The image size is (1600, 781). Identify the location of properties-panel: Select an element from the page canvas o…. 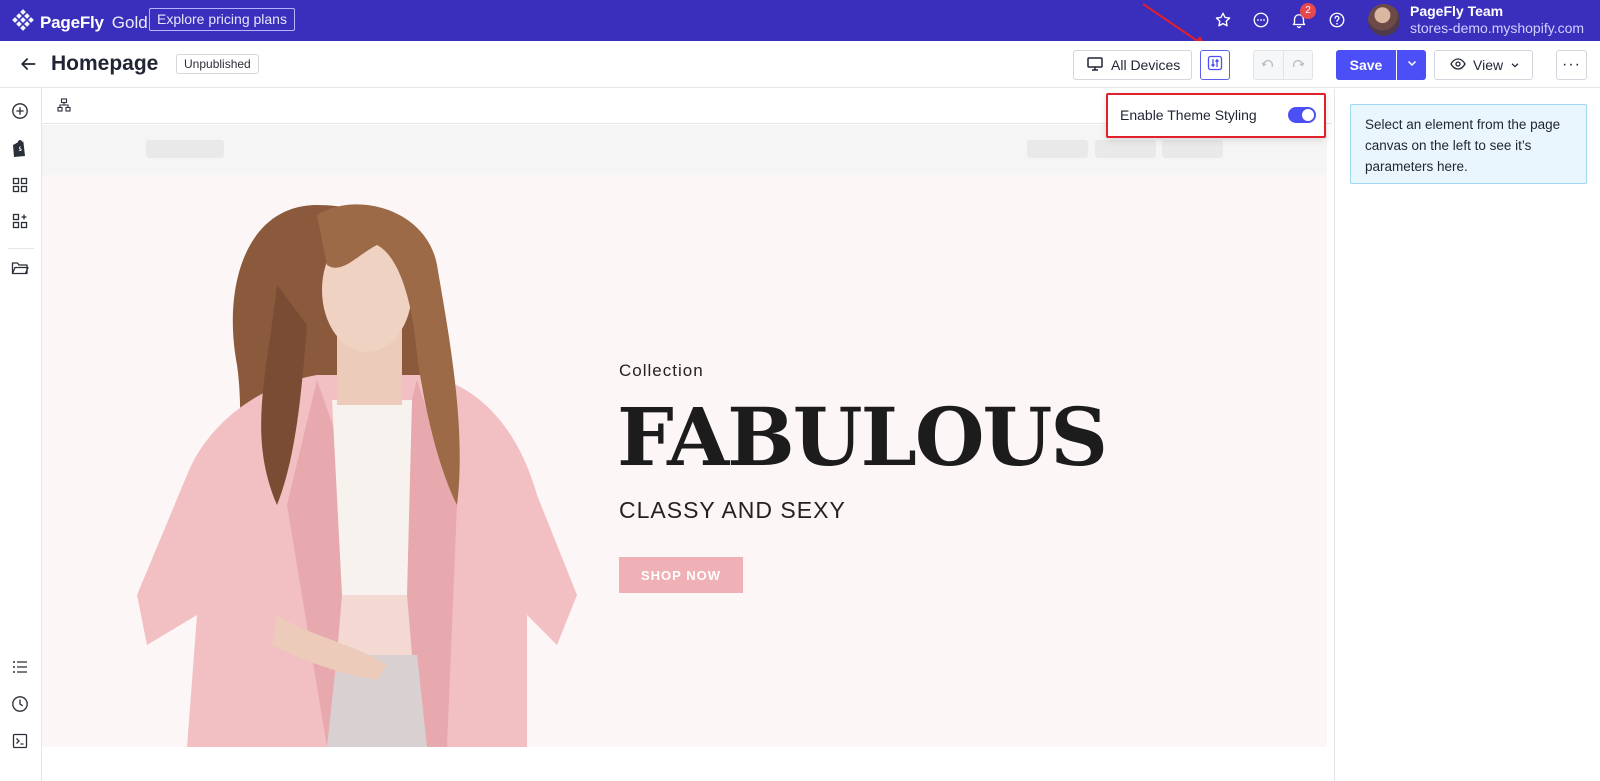
(1467, 435).